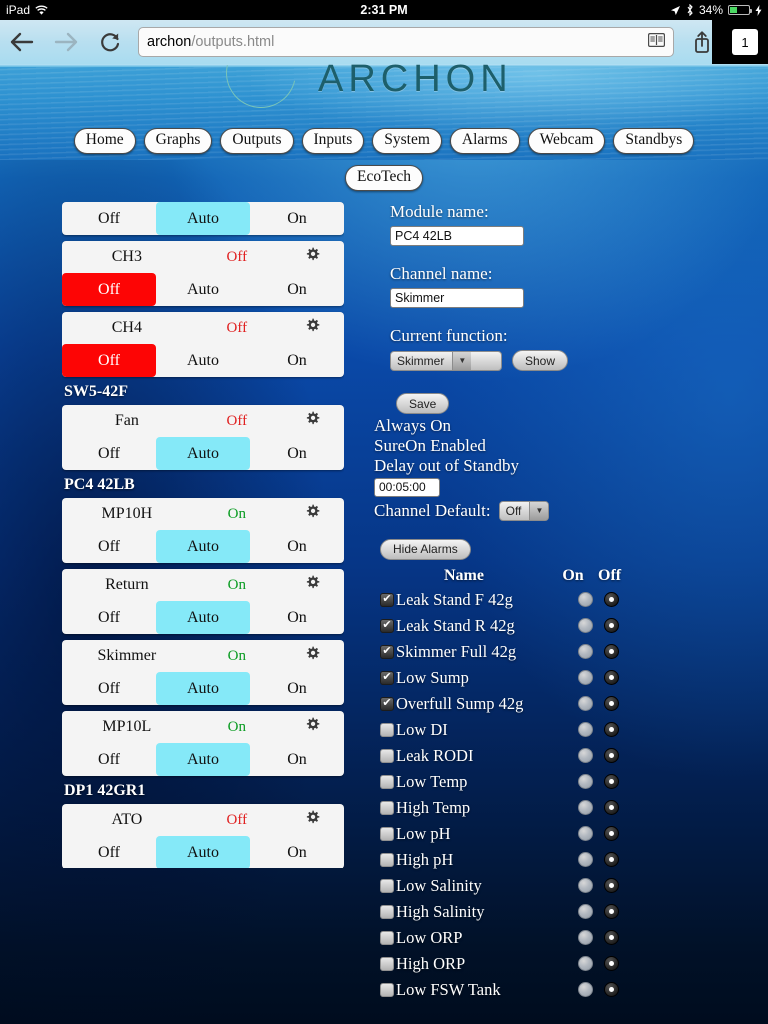 This screenshot has width=768, height=1024. Describe the element at coordinates (425, 549) in the screenshot. I see `hide-alarms-button: Hide Alarms` at that location.